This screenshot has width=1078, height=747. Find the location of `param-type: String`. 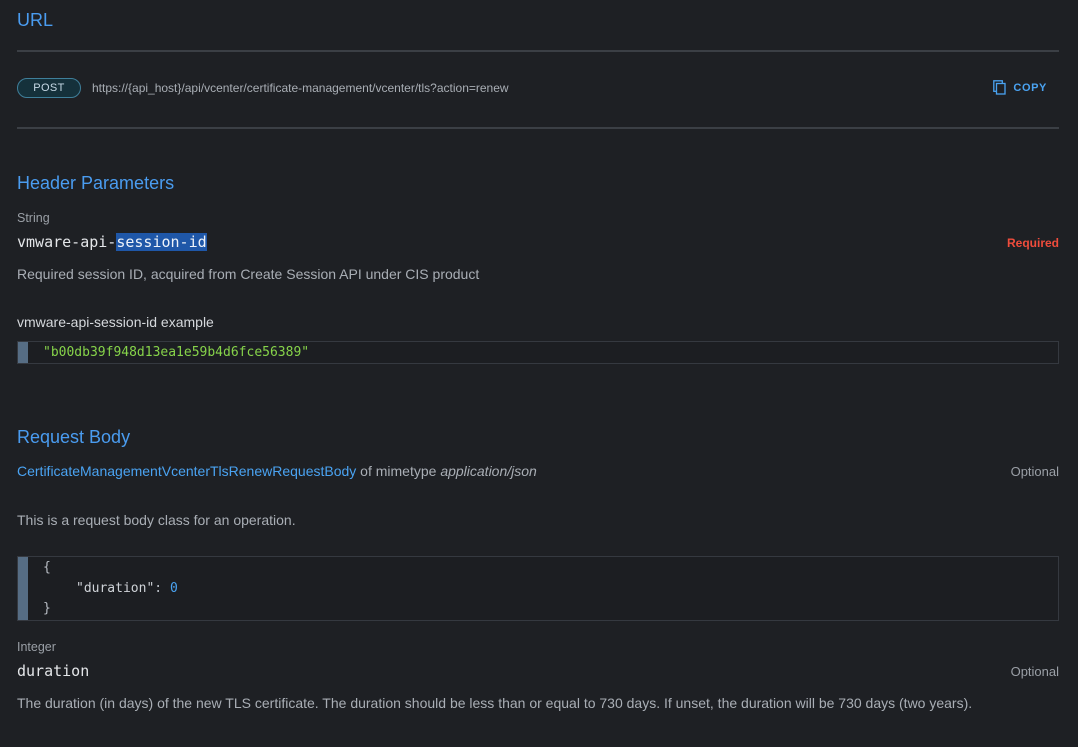

param-type: String is located at coordinates (33, 218).